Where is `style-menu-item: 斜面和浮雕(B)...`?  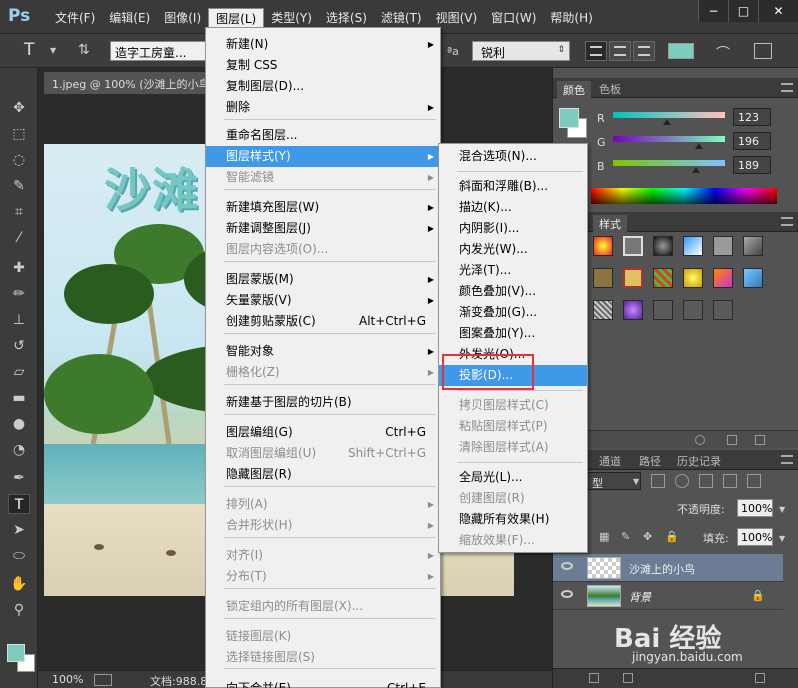
style-menu-item: 斜面和浮雕(B)... is located at coordinates (513, 186).